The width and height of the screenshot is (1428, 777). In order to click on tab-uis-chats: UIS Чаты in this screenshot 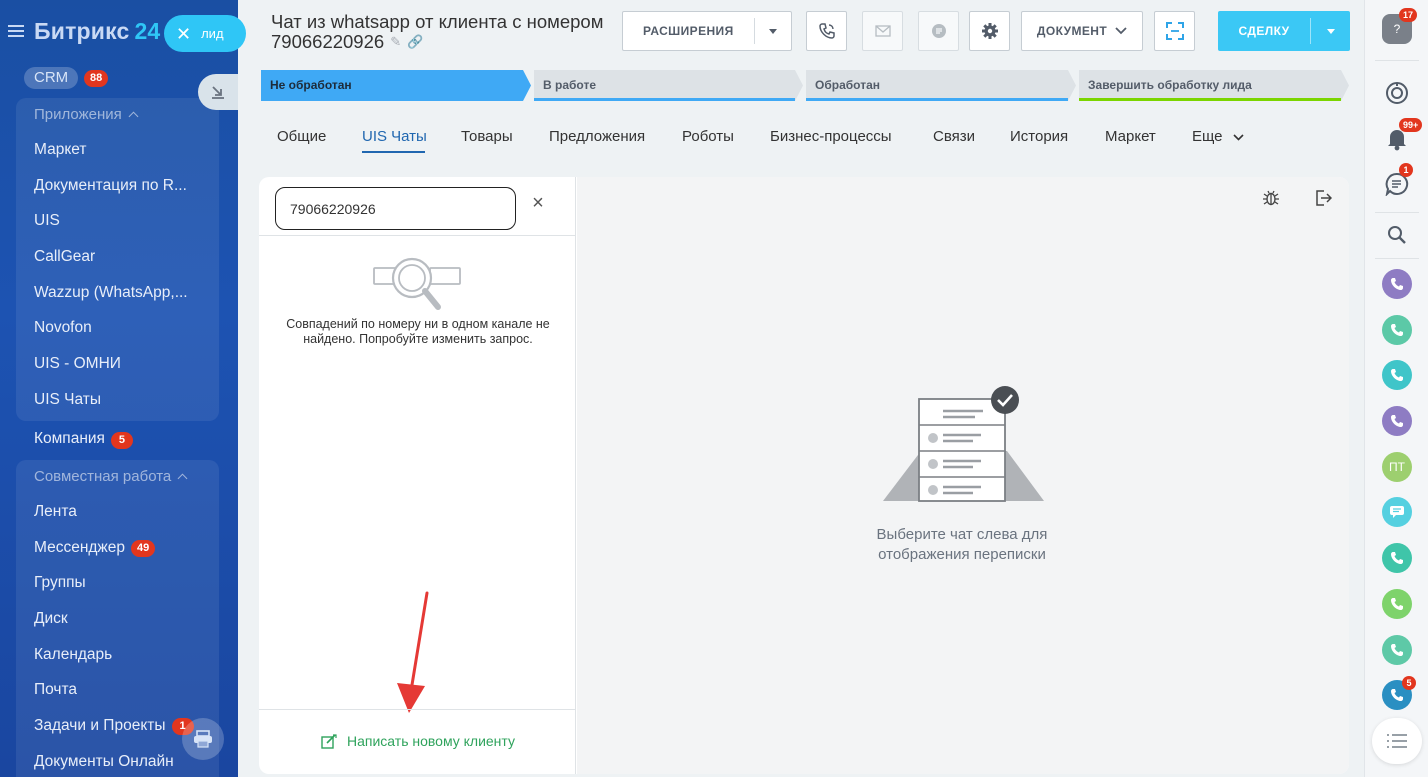, I will do `click(394, 136)`.